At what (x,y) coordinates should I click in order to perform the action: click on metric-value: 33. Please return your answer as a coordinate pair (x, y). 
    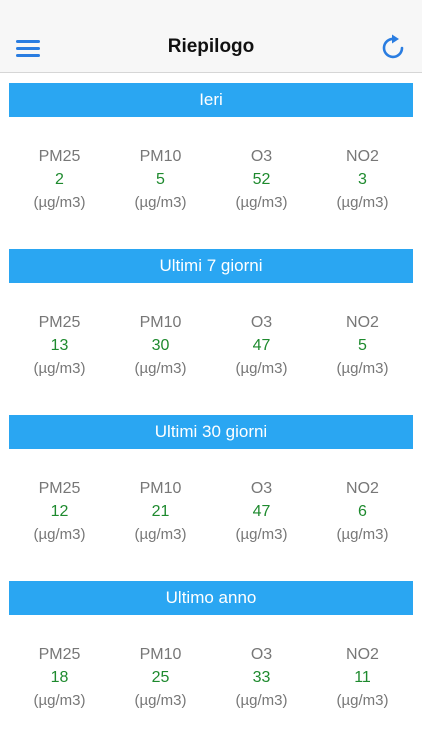
    Looking at the image, I should click on (261, 677).